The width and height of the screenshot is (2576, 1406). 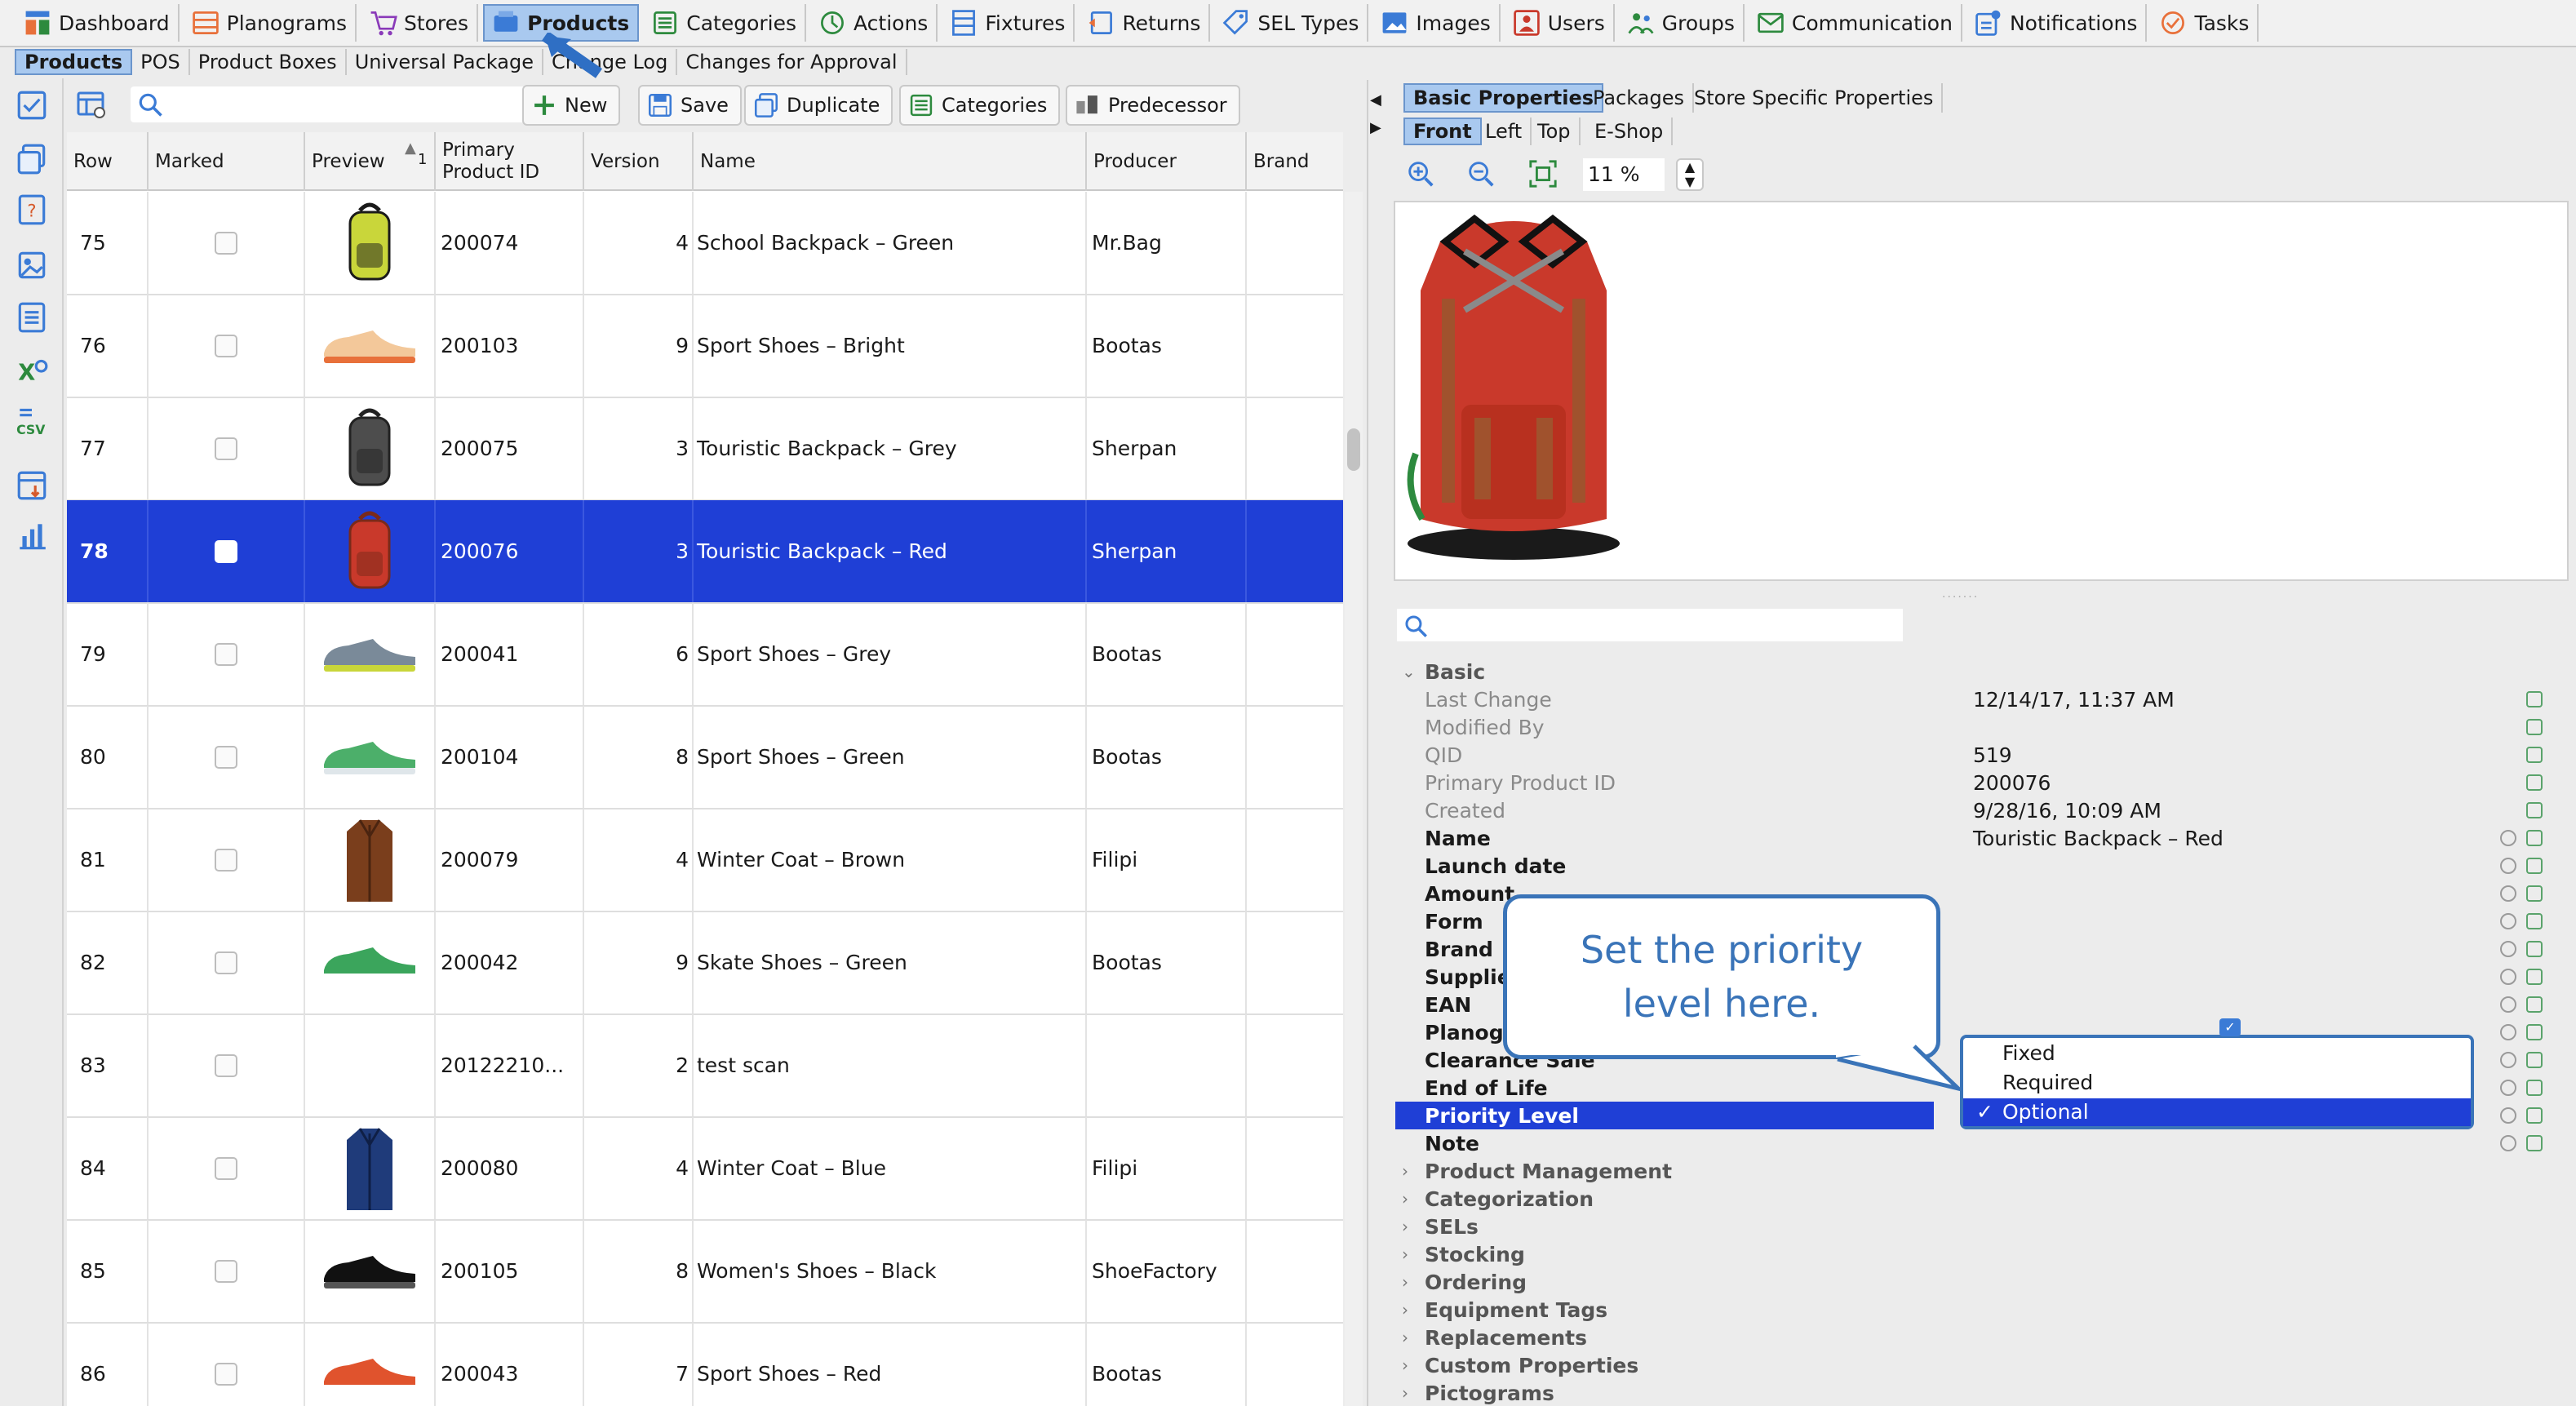 I want to click on menu-dashboard: Dashboard, so click(x=98, y=23).